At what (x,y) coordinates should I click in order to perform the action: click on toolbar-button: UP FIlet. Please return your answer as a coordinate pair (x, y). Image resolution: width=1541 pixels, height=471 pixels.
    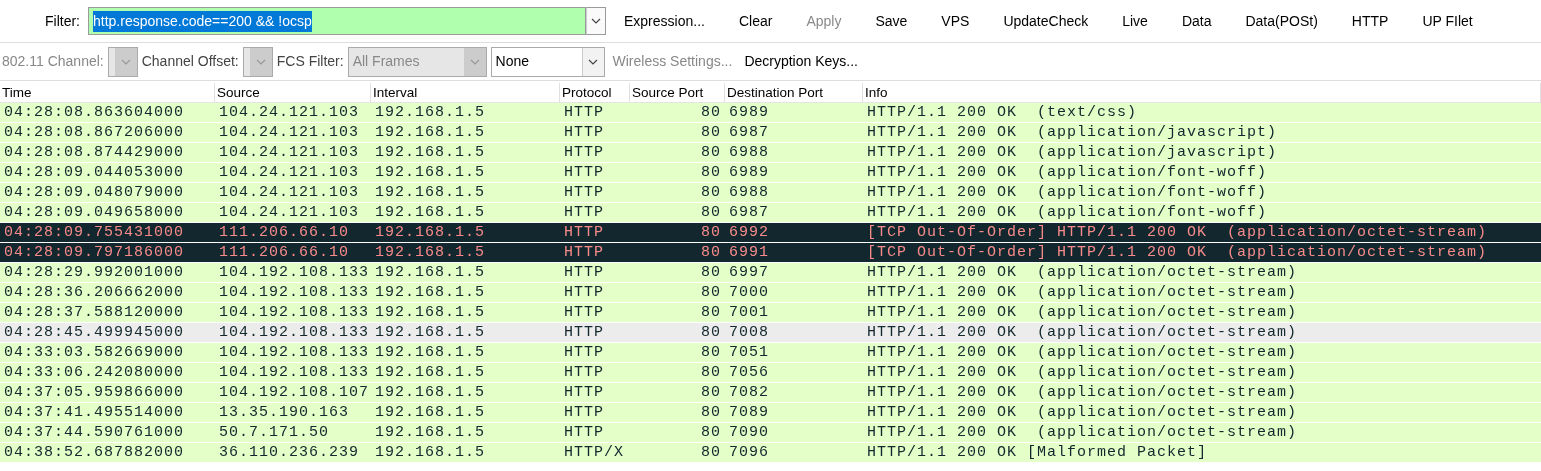
    Looking at the image, I should click on (1447, 21).